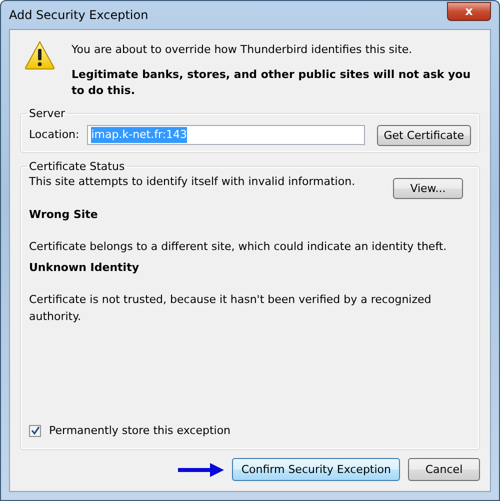 This screenshot has width=500, height=501. What do you see at coordinates (192, 182) in the screenshot?
I see `status-summary: This site attempts to identify itself with invalid information.` at bounding box center [192, 182].